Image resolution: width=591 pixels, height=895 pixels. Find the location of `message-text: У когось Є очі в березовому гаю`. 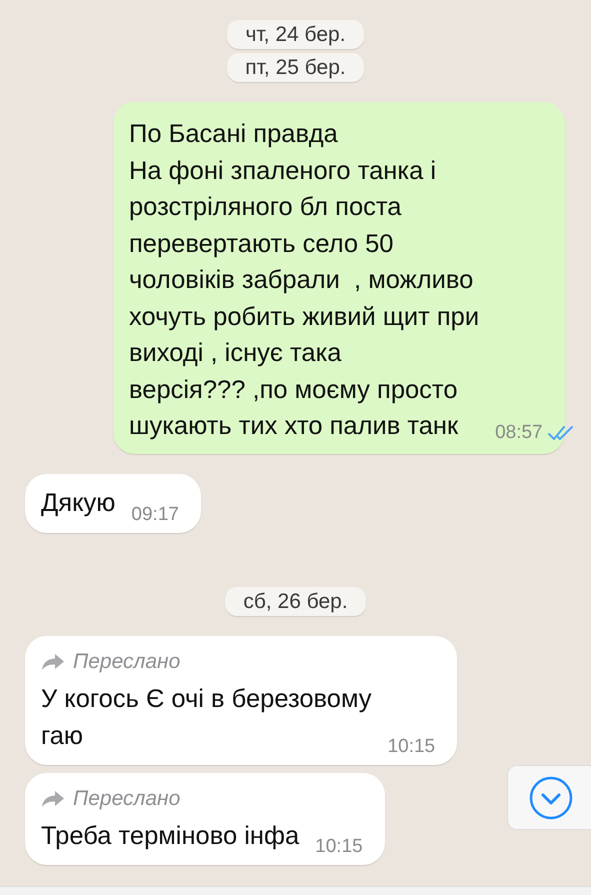

message-text: У когось Є очі в березовому гаю is located at coordinates (206, 718).